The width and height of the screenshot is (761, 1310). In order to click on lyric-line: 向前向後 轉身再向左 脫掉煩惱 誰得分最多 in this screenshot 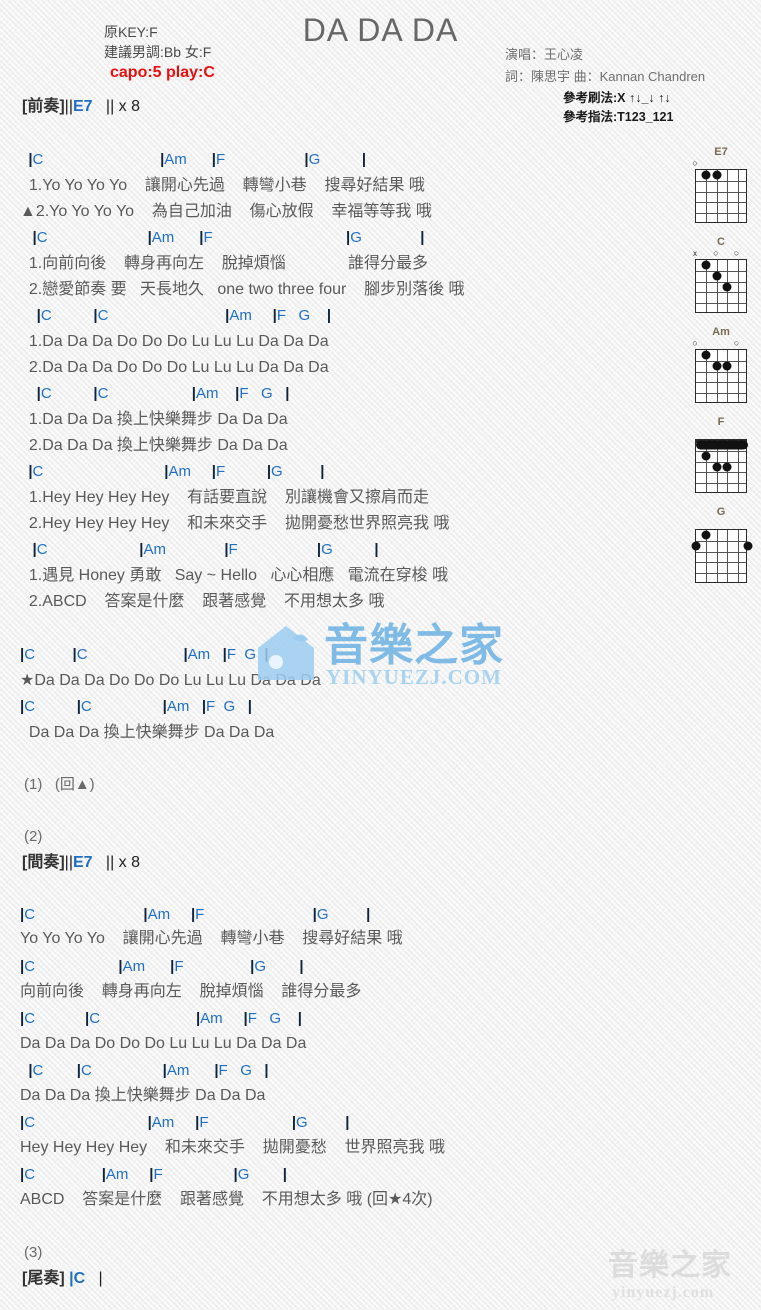, I will do `click(191, 991)`.